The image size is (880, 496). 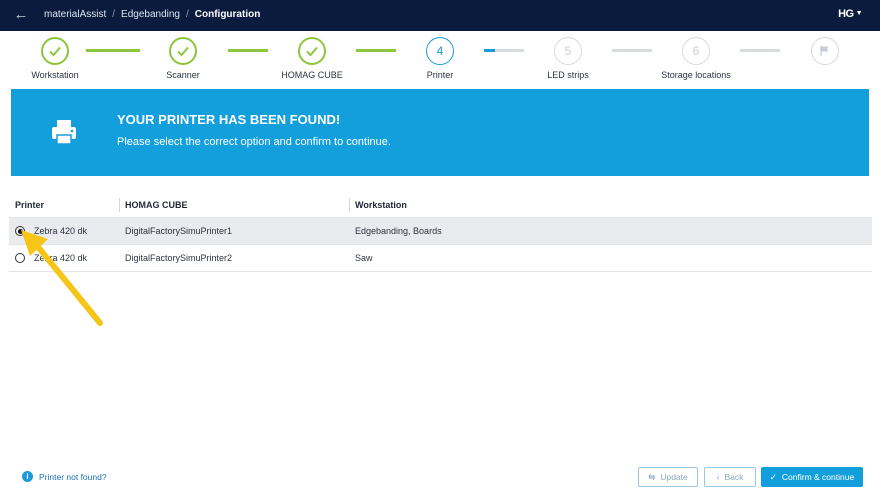 I want to click on breadcrumb-item-edgebanding: Edgebanding, so click(x=150, y=14).